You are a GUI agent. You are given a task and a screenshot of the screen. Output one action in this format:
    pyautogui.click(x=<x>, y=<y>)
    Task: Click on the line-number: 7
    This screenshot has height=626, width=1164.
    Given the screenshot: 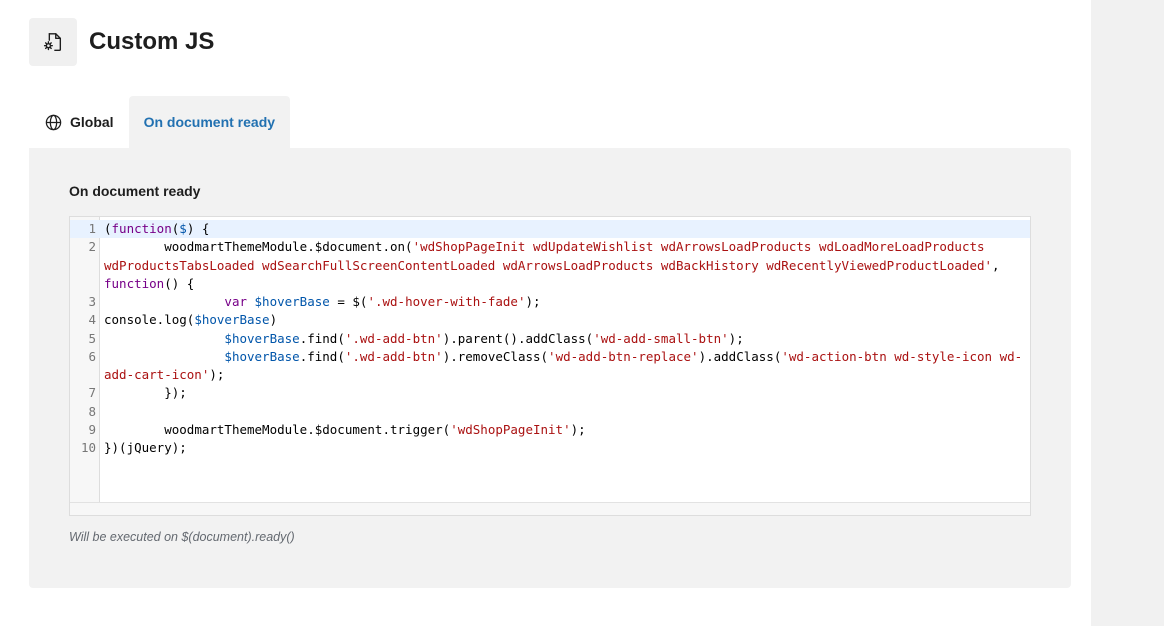 What is the action you would take?
    pyautogui.click(x=92, y=393)
    